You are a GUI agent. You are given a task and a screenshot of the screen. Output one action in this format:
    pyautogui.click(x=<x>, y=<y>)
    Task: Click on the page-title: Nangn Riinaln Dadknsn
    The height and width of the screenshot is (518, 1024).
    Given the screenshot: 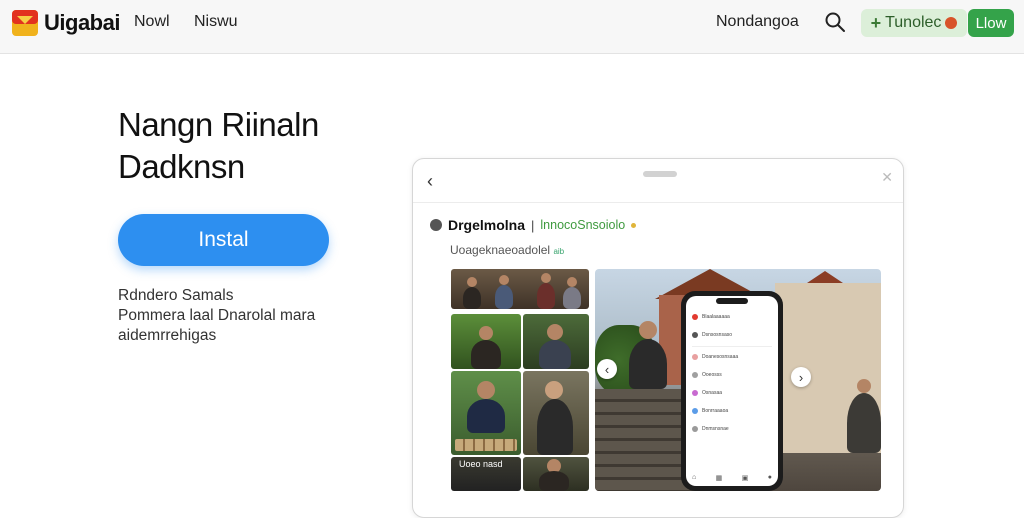 What is the action you would take?
    pyautogui.click(x=248, y=146)
    